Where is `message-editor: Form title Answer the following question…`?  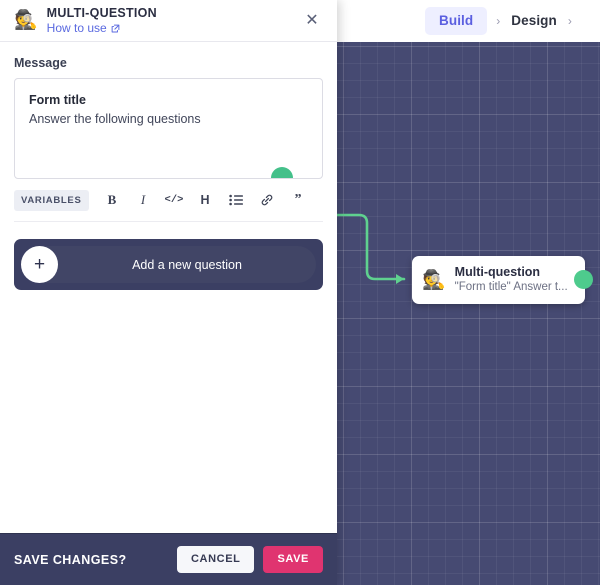
message-editor: Form title Answer the following question… is located at coordinates (168, 128).